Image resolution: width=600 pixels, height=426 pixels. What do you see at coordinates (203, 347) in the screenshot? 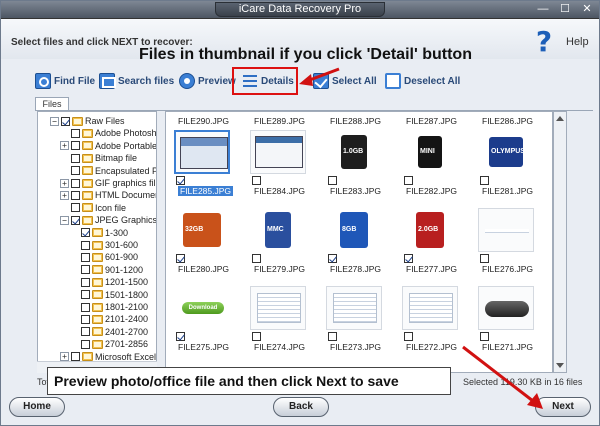
I see `thumbnail-label: FILE275.JPG` at bounding box center [203, 347].